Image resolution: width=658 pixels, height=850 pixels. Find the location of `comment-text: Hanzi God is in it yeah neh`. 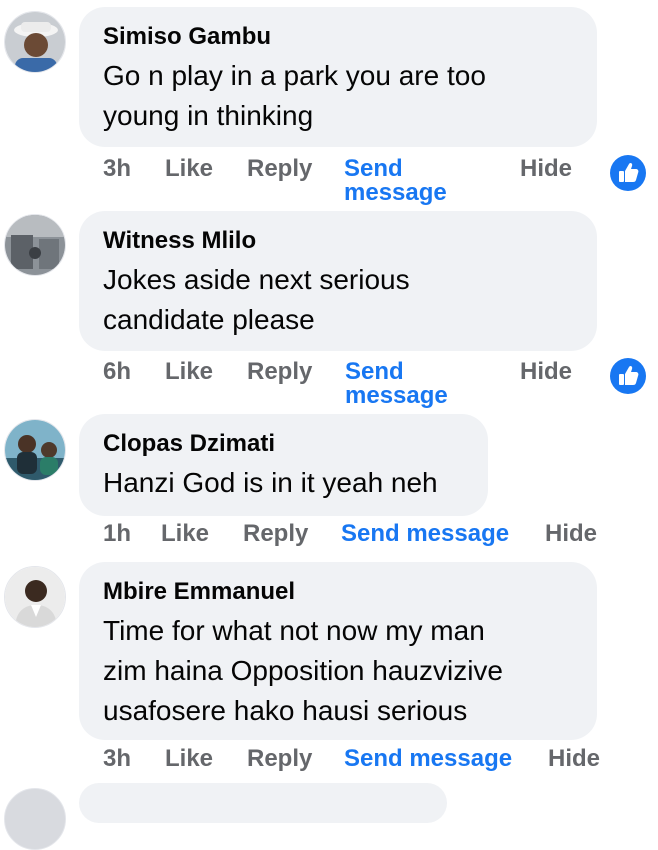

comment-text: Hanzi God is in it yeah neh is located at coordinates (270, 482).